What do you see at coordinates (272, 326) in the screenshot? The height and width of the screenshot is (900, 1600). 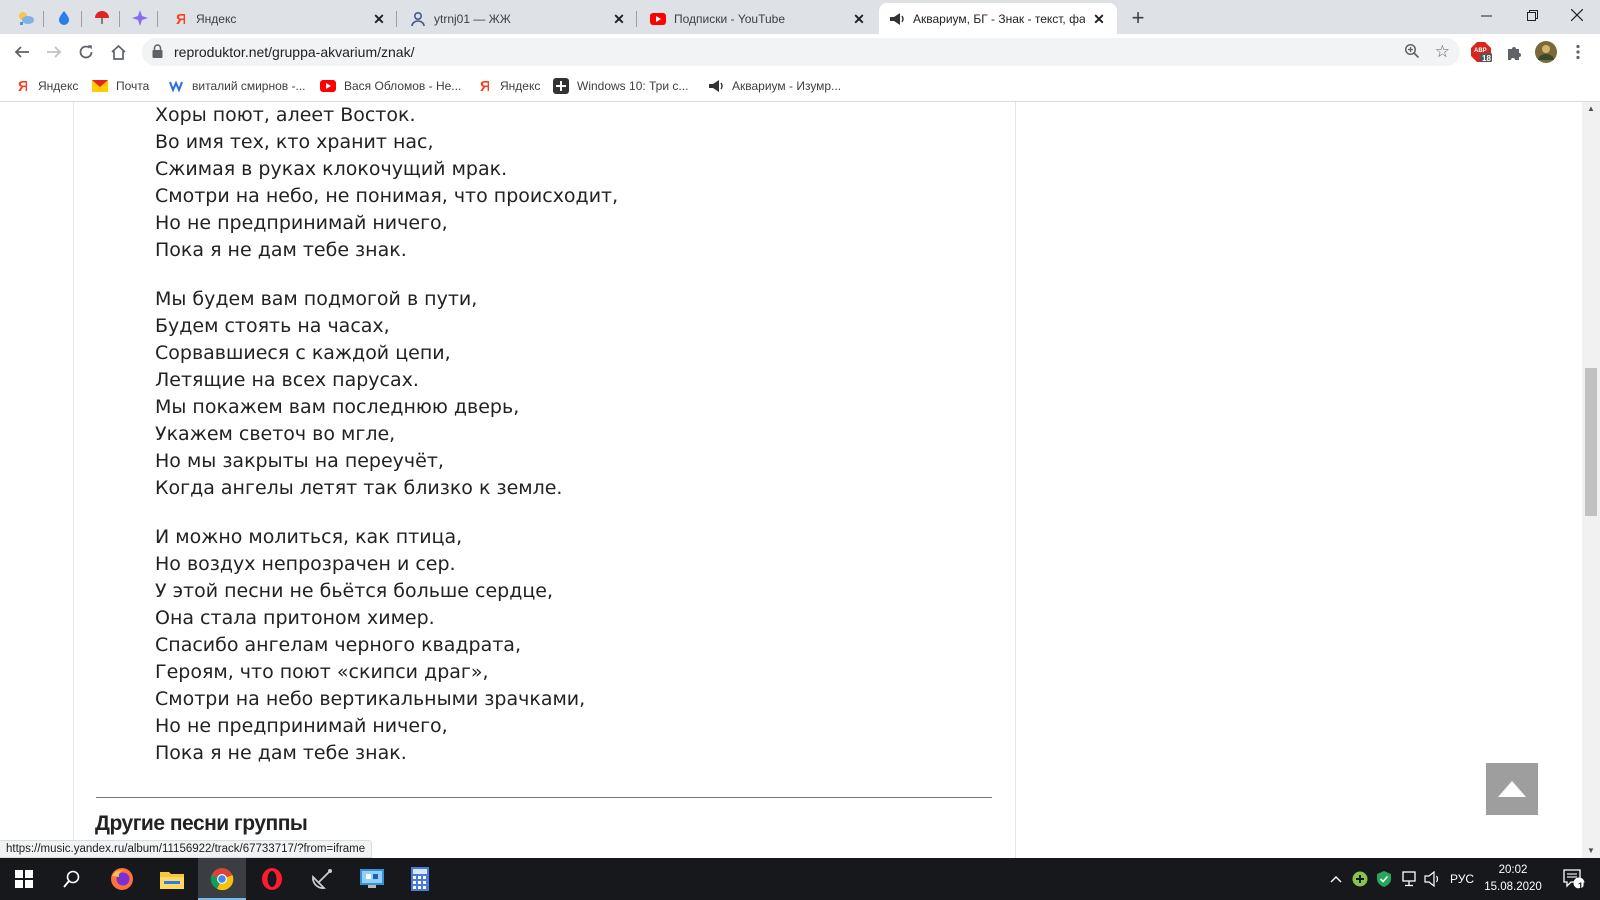 I see `lyrics-line: Будем стоять на часах,` at bounding box center [272, 326].